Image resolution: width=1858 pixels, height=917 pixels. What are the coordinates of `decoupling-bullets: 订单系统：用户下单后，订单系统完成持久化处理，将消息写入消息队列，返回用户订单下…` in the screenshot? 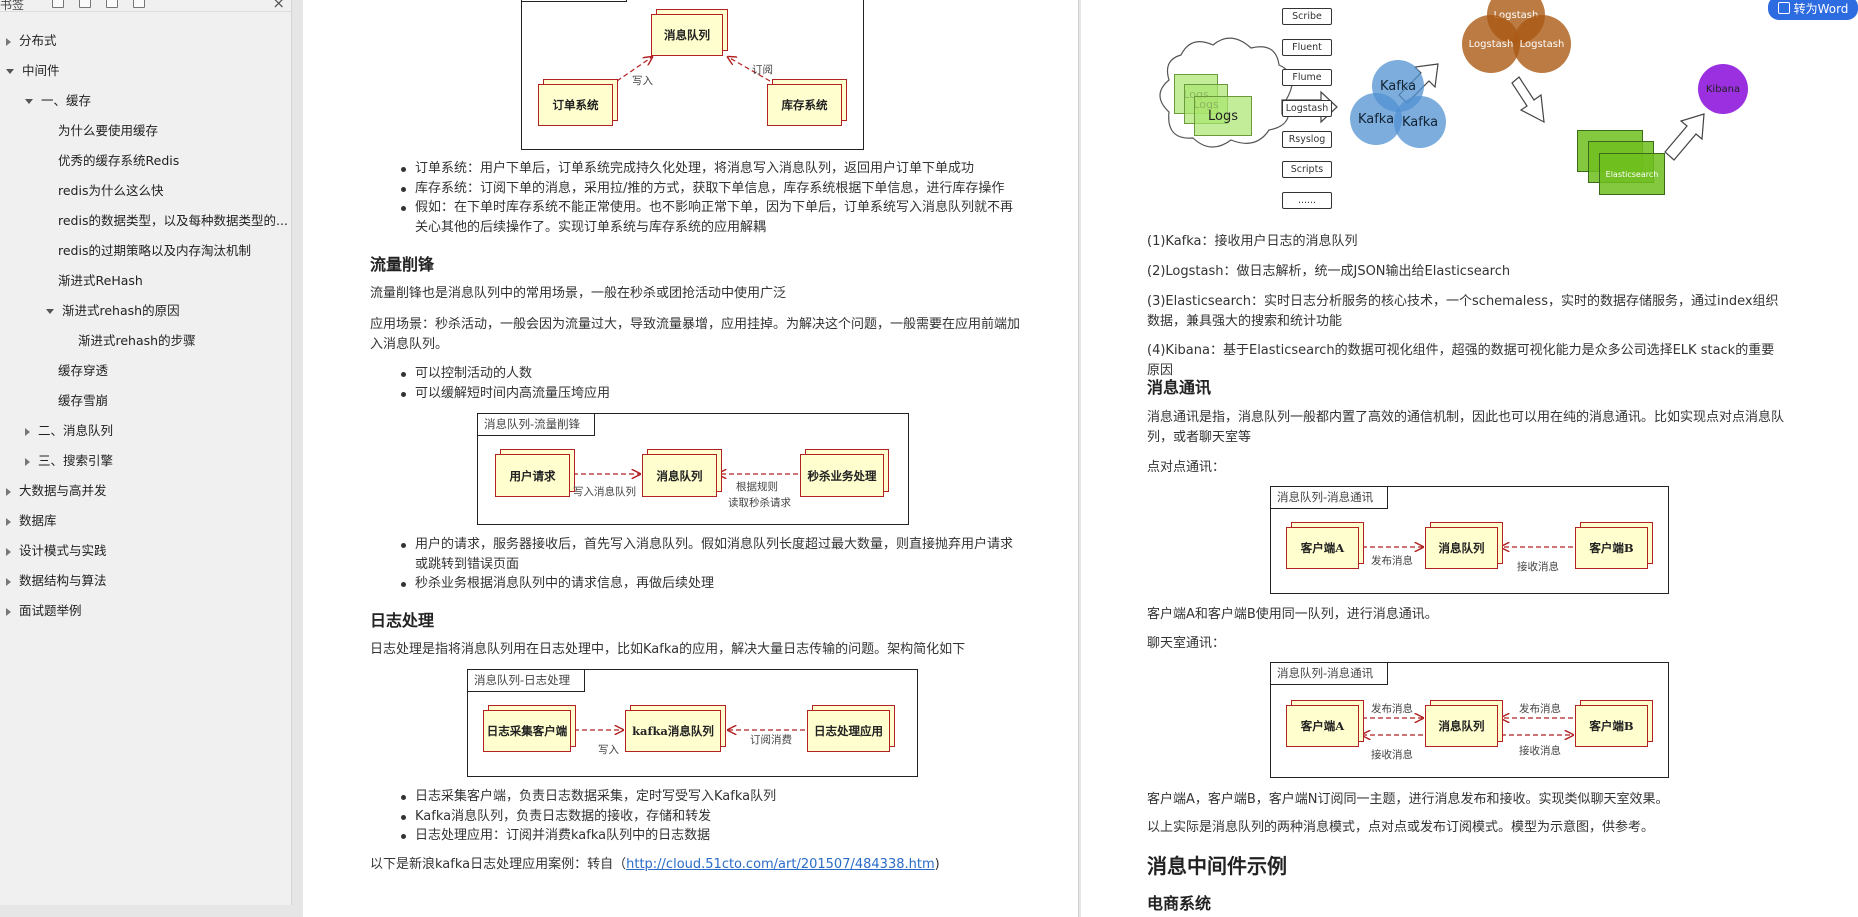 It's located at (709, 198).